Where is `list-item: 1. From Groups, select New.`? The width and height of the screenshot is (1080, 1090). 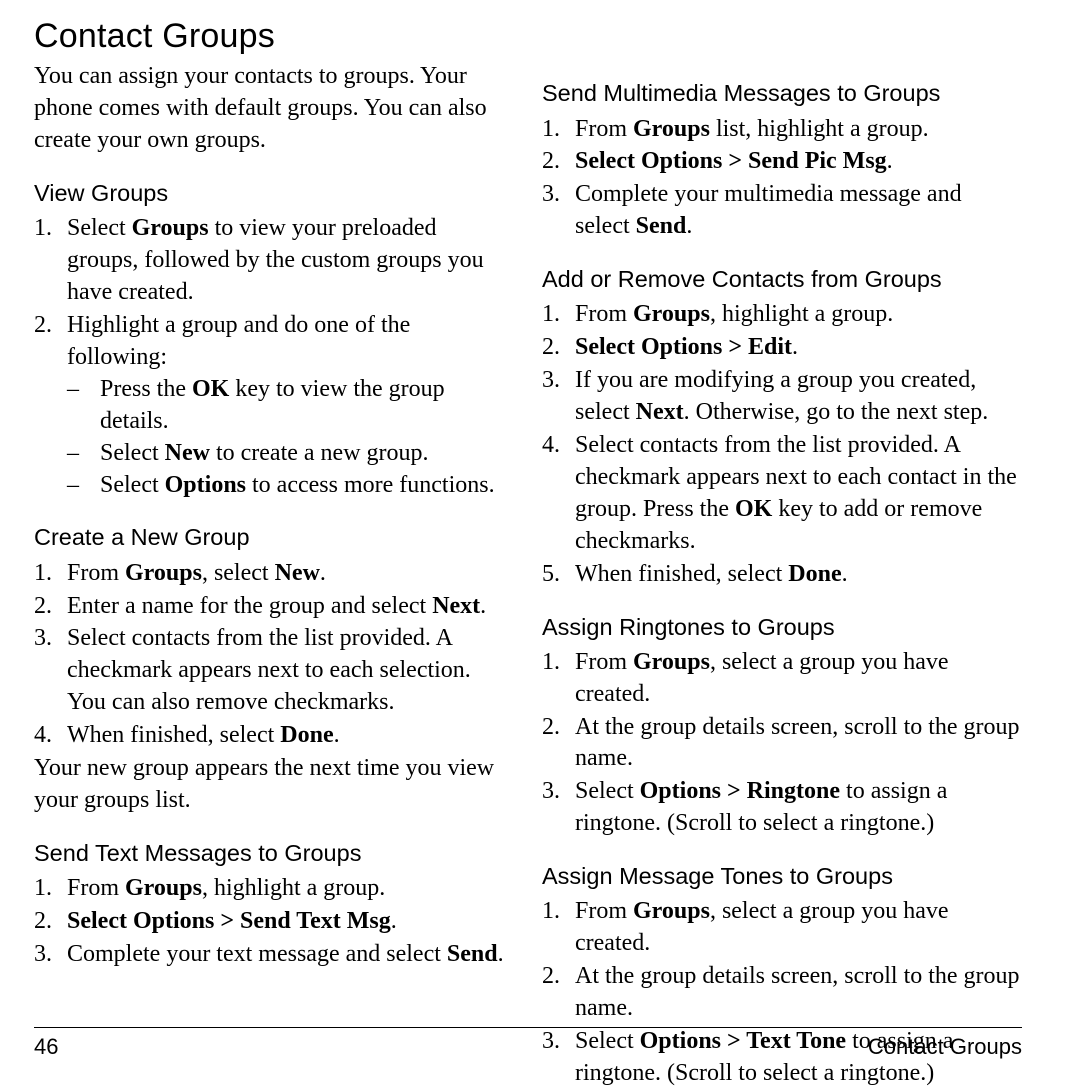
list-item: 1. From Groups, select New. is located at coordinates (273, 574).